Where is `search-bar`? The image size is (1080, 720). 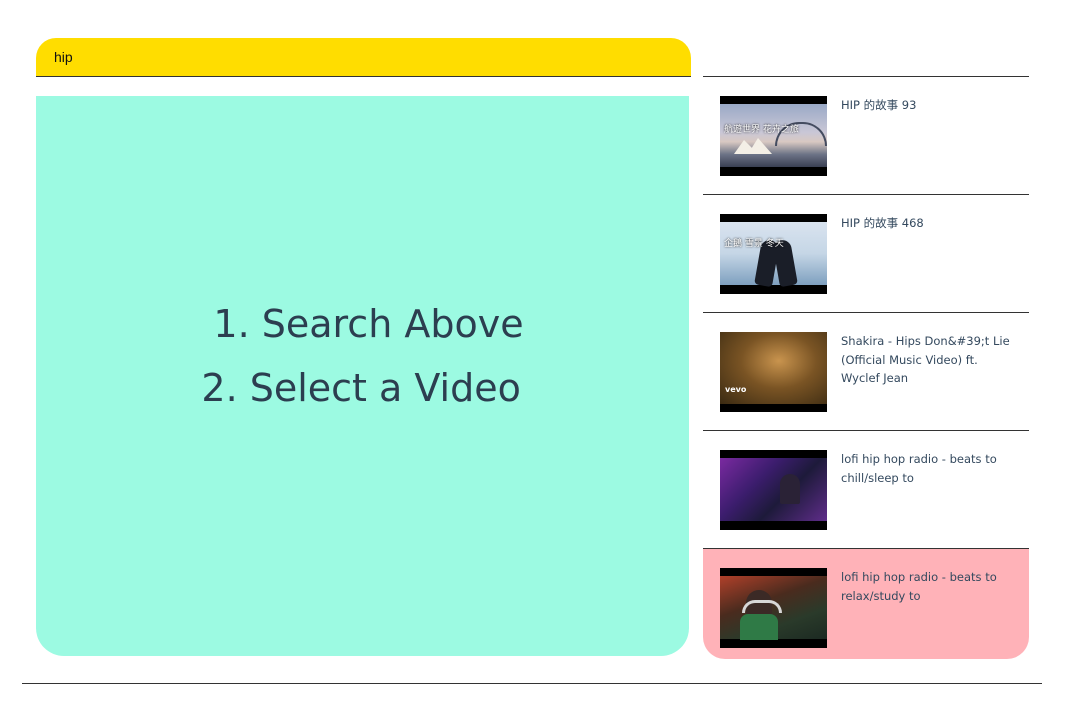
search-bar is located at coordinates (363, 57).